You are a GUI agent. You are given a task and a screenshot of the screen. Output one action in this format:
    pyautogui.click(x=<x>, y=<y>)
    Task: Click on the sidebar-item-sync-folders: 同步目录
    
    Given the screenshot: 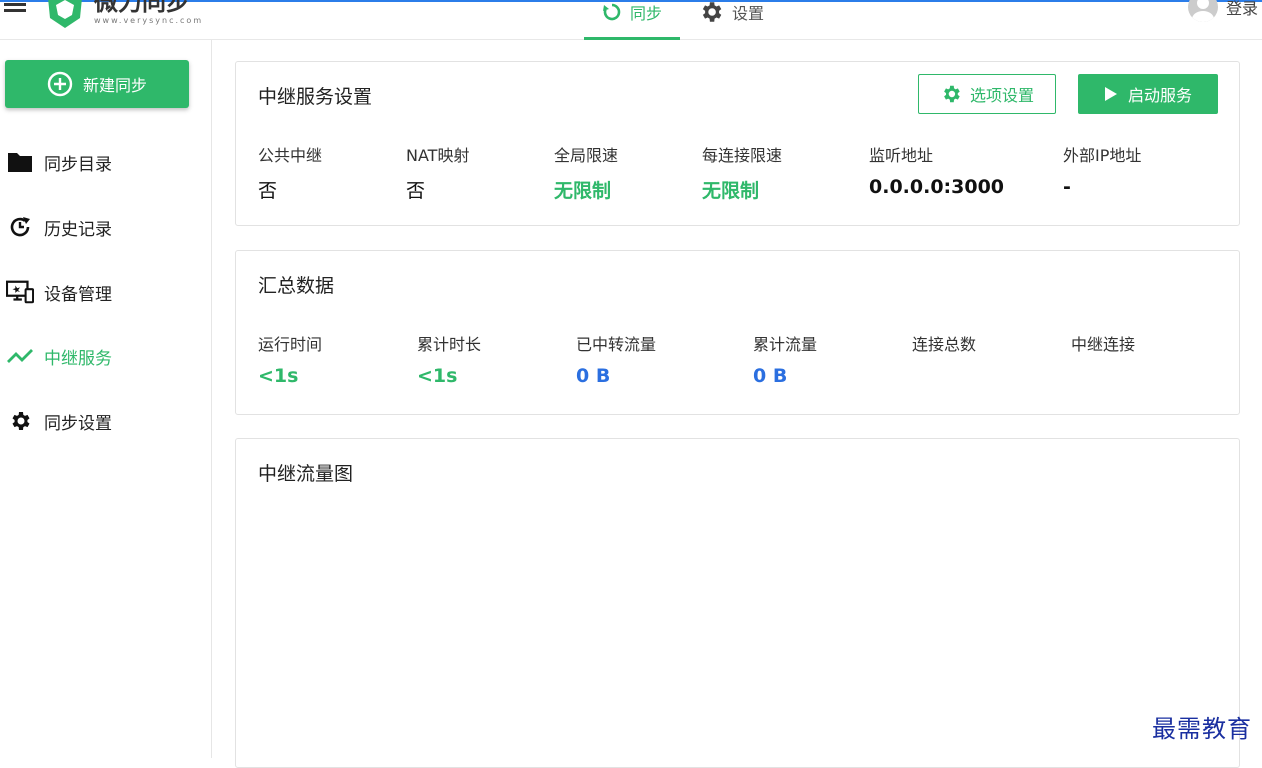 What is the action you would take?
    pyautogui.click(x=59, y=162)
    